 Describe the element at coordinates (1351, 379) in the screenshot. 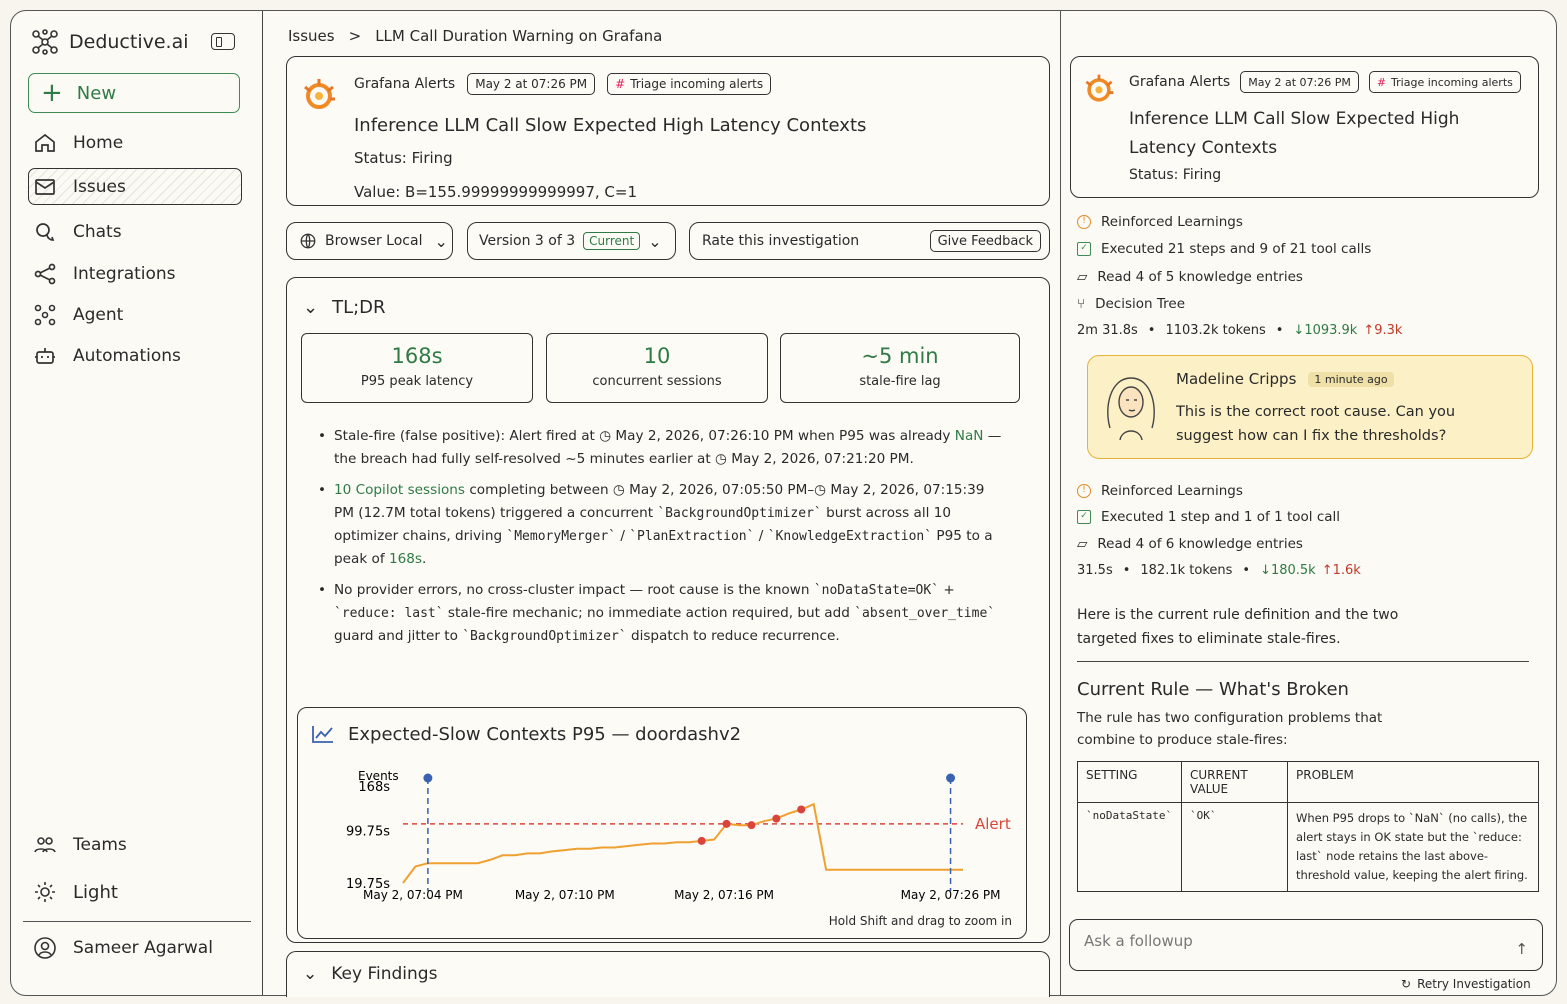

I see `comment-time: 1 minute ago` at that location.